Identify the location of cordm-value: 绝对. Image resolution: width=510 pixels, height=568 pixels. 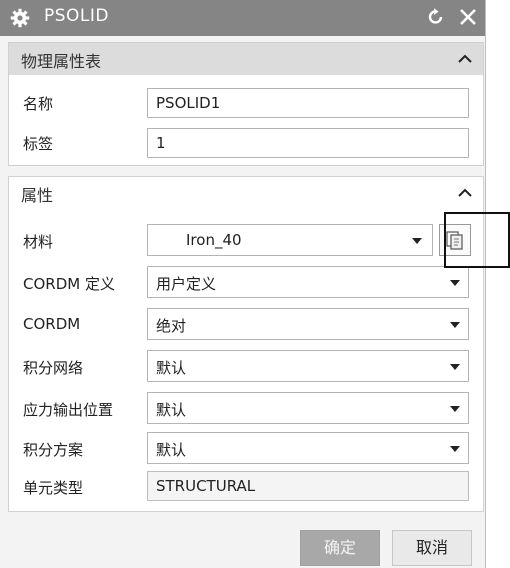
(171, 326).